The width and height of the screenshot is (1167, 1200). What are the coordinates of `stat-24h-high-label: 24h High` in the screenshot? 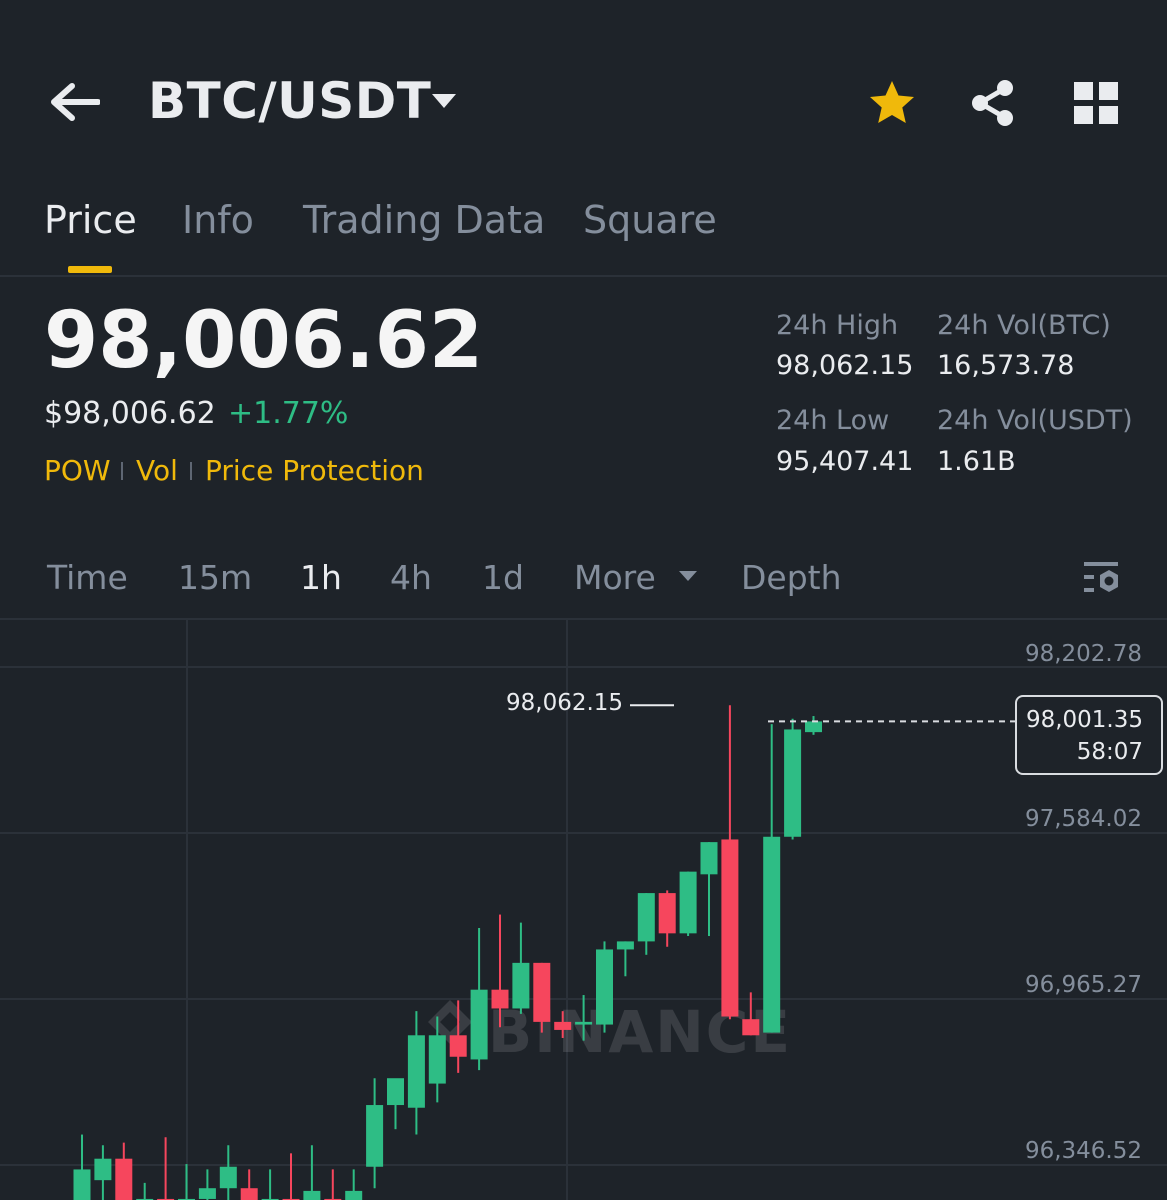 It's located at (837, 325).